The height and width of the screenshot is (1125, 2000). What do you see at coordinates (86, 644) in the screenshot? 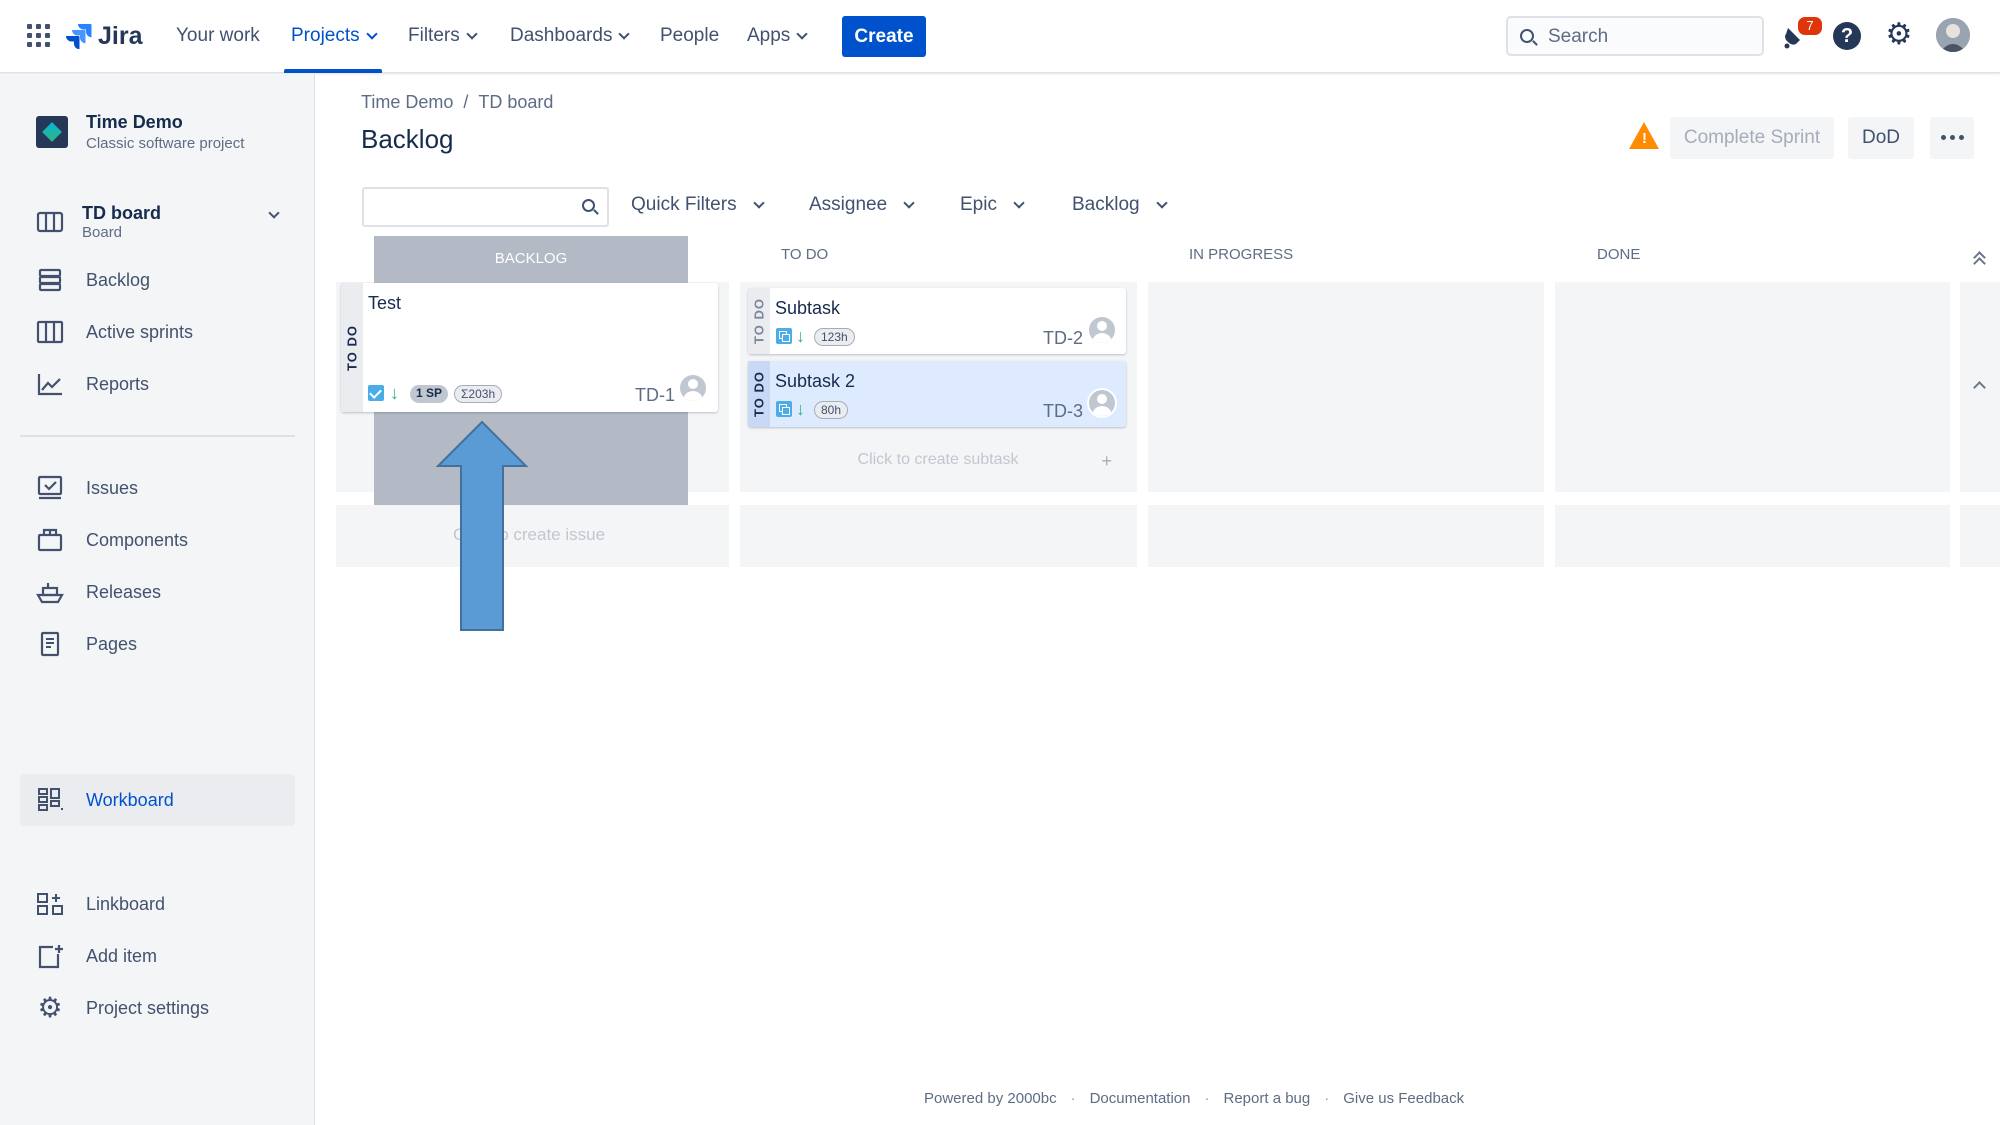
I see `sidebar-item-pages: Pages` at bounding box center [86, 644].